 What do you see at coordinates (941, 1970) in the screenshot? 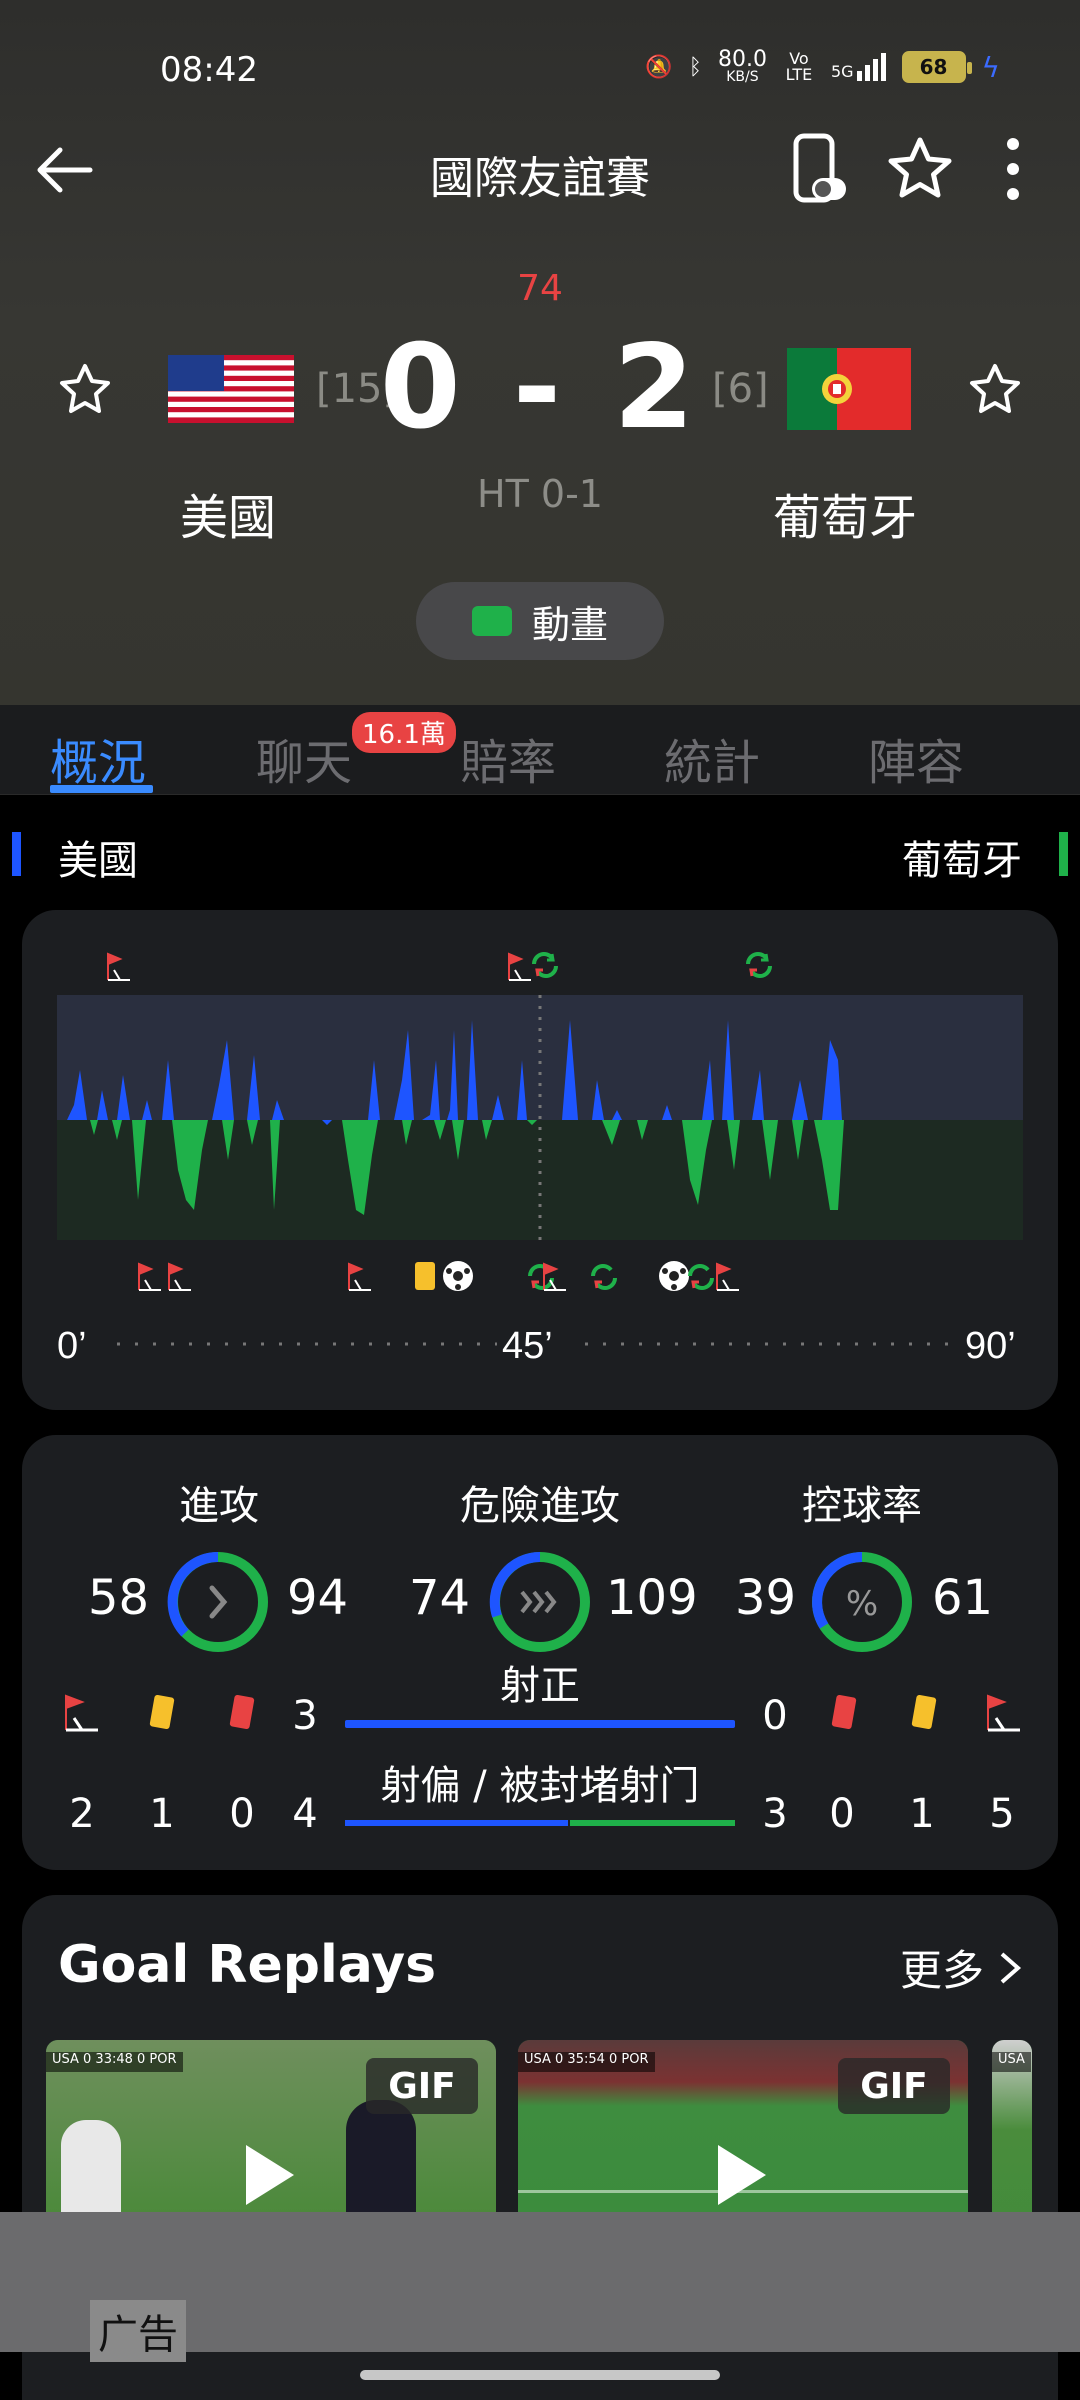
I see `more-label: 更多` at bounding box center [941, 1970].